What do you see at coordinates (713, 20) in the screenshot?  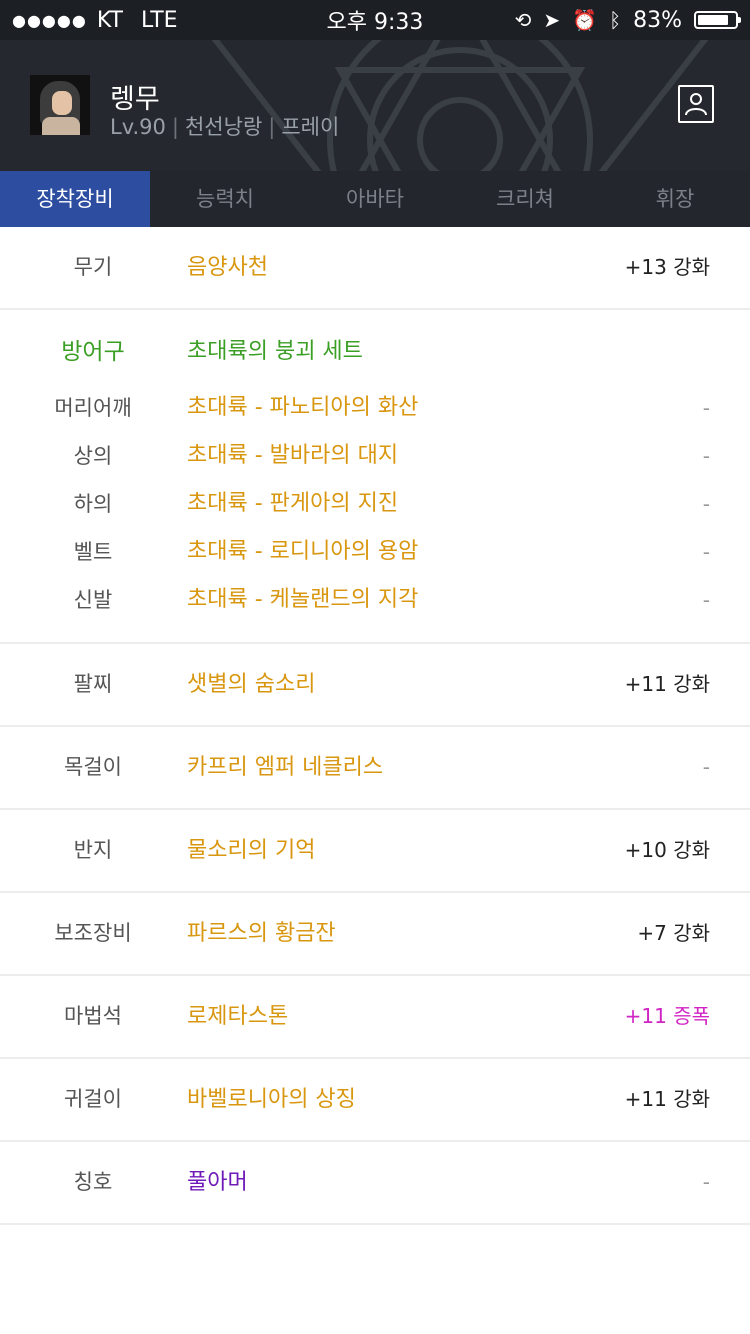 I see `battery-fill` at bounding box center [713, 20].